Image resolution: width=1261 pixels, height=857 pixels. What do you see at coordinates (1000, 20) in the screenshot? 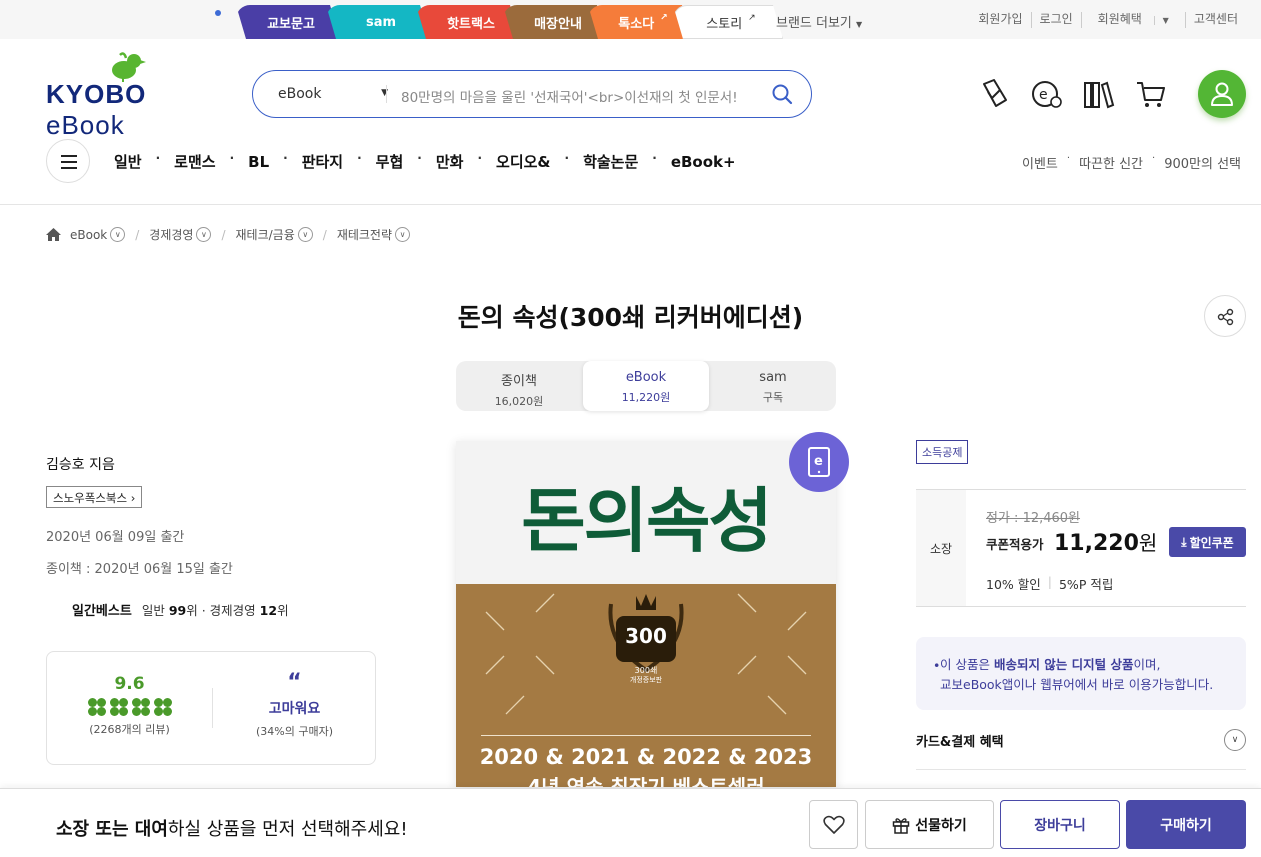
I see `signup-link: 회원가입` at bounding box center [1000, 20].